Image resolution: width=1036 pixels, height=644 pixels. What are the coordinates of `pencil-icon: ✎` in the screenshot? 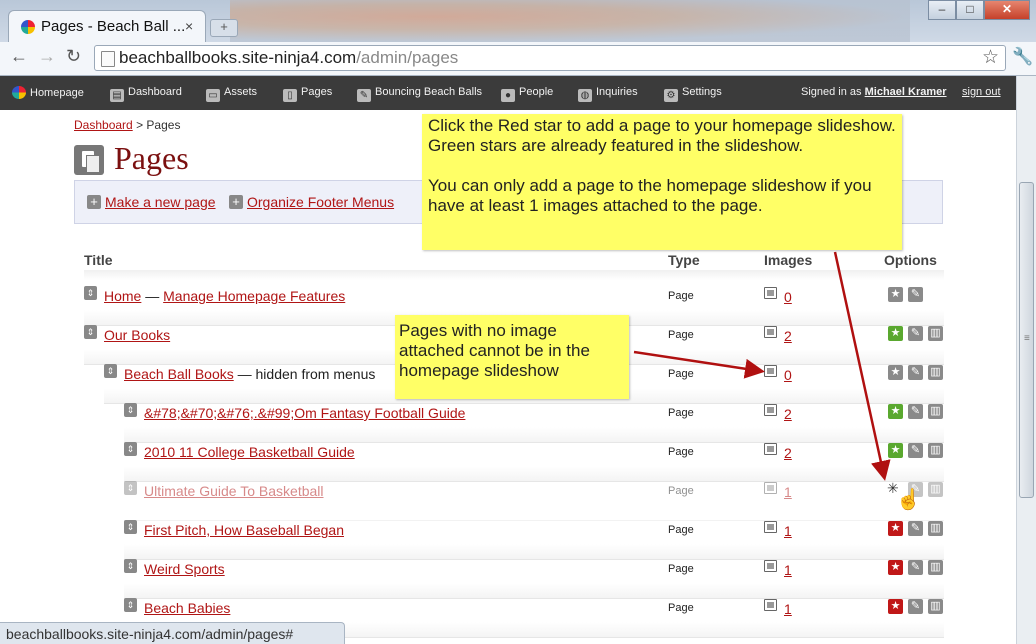 It's located at (364, 95).